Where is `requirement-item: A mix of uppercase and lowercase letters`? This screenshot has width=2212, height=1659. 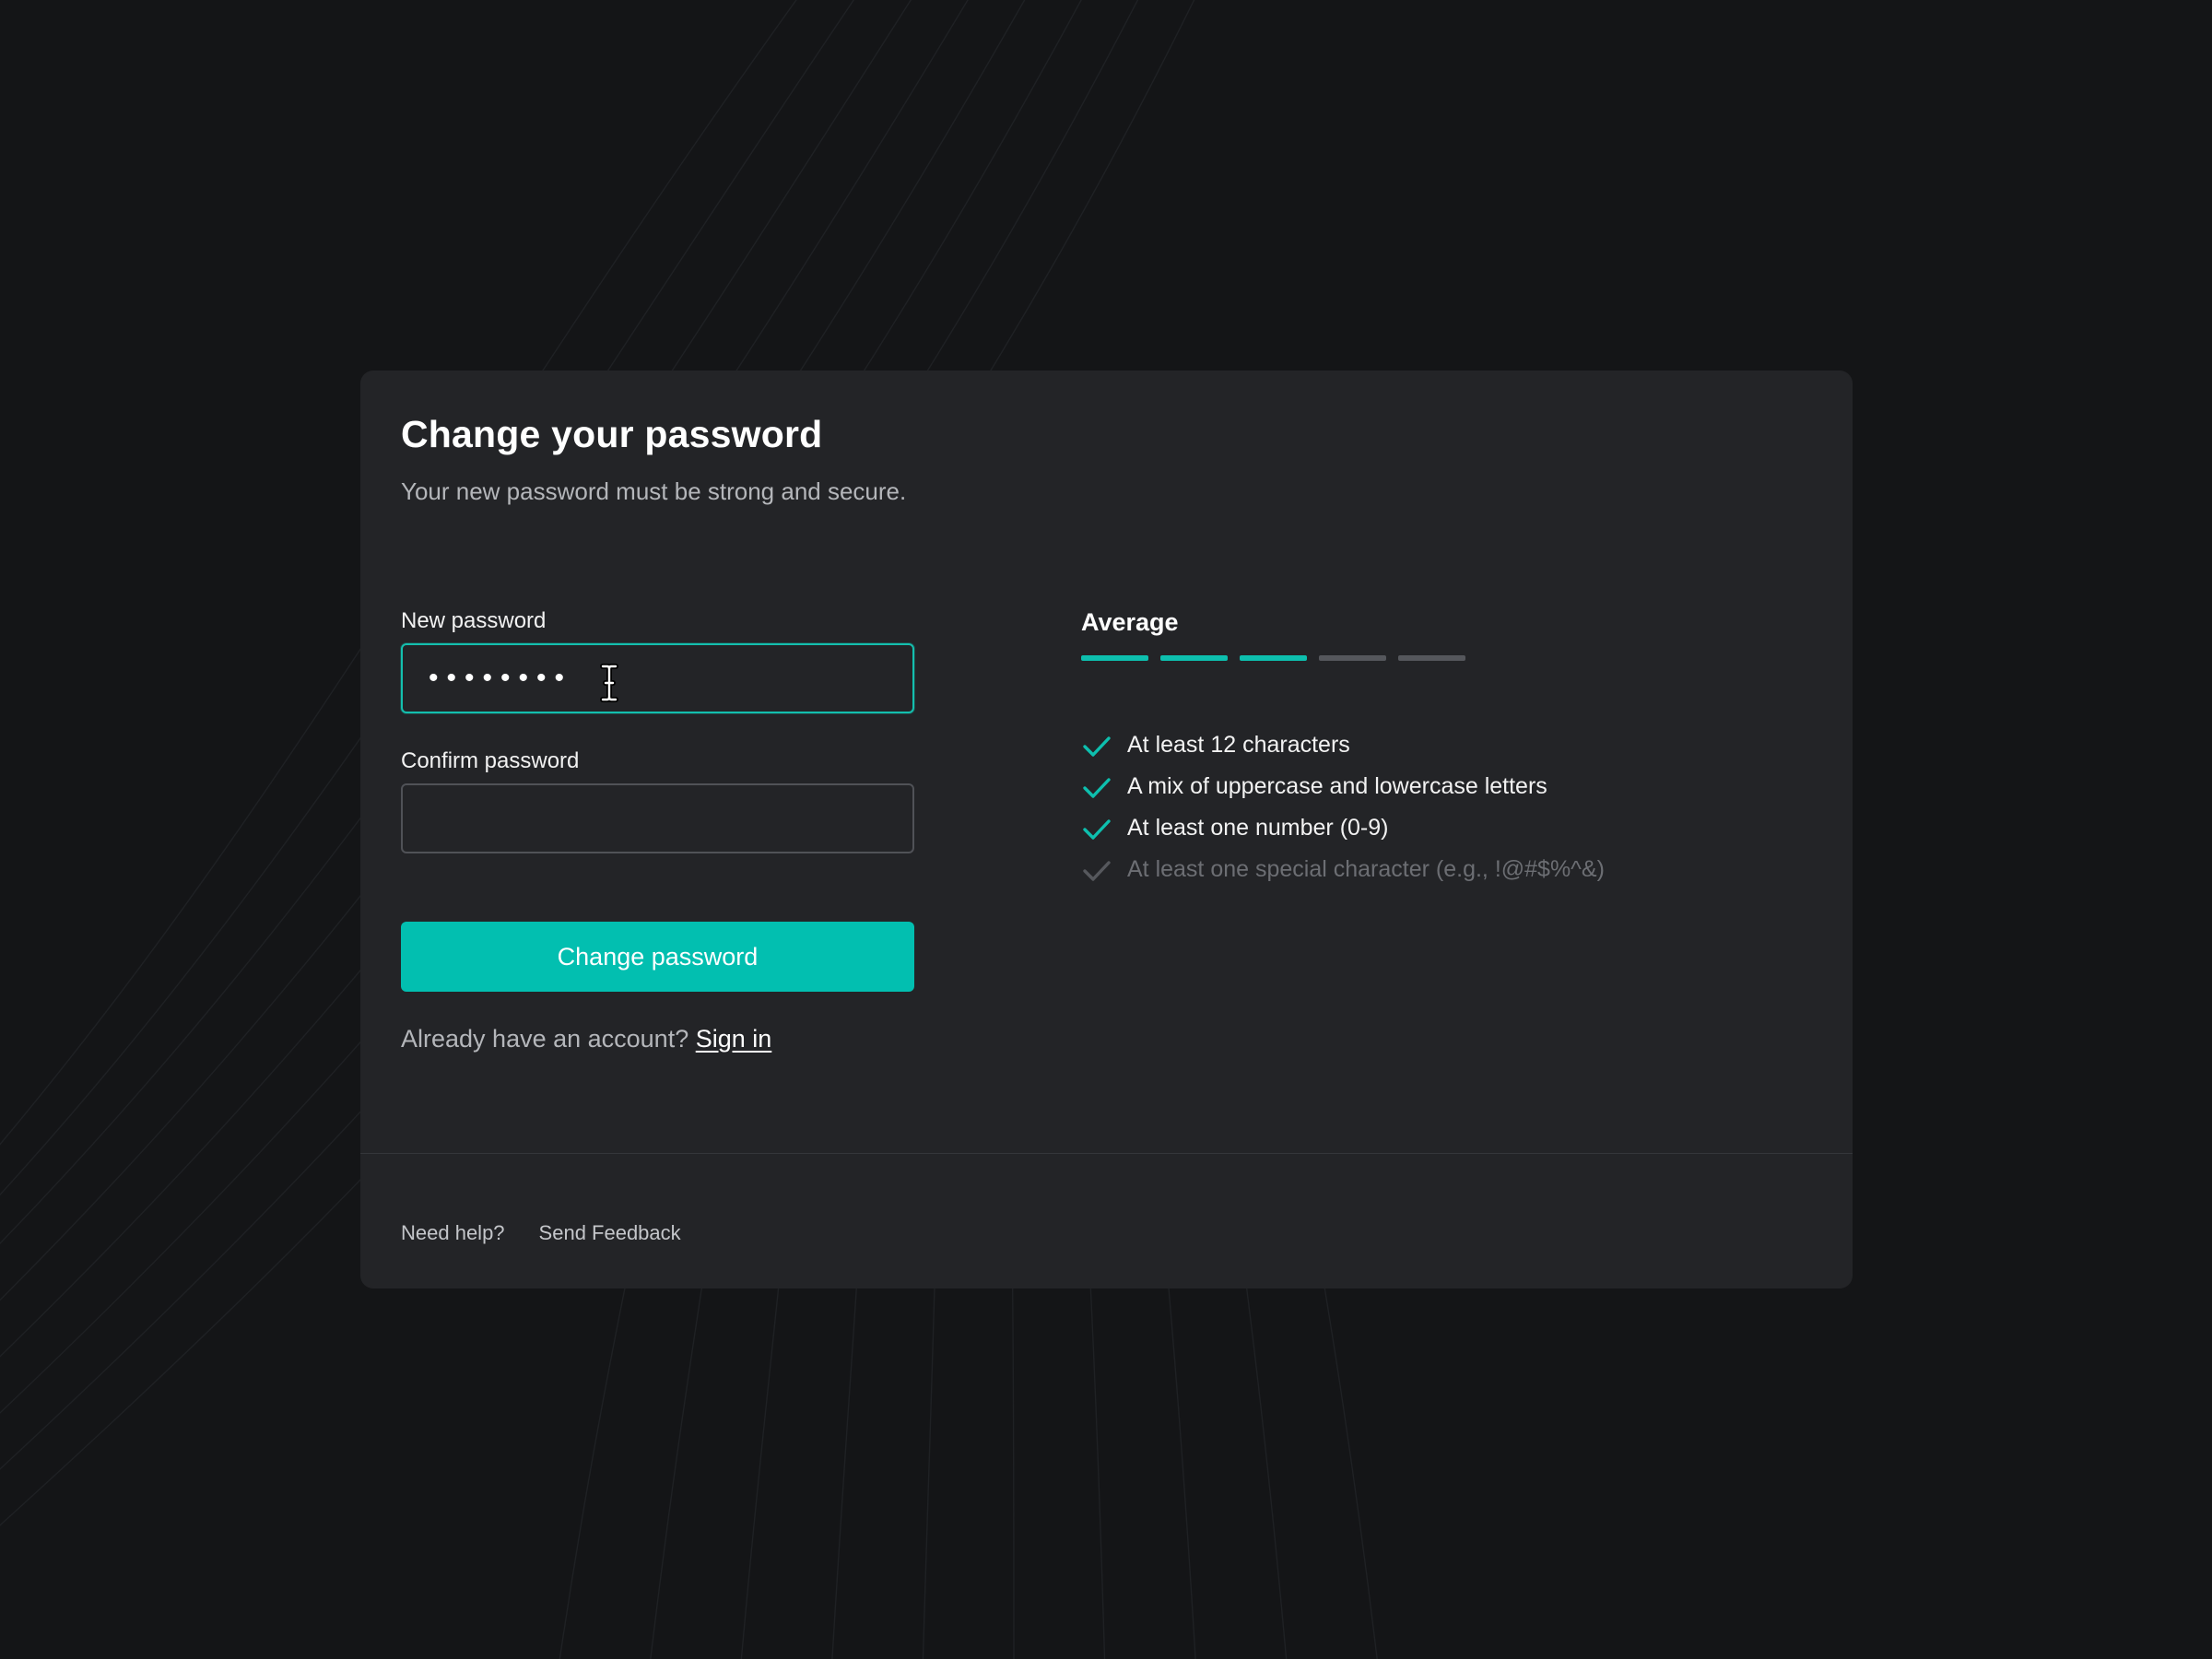 requirement-item: A mix of uppercase and lowercase letters is located at coordinates (1343, 786).